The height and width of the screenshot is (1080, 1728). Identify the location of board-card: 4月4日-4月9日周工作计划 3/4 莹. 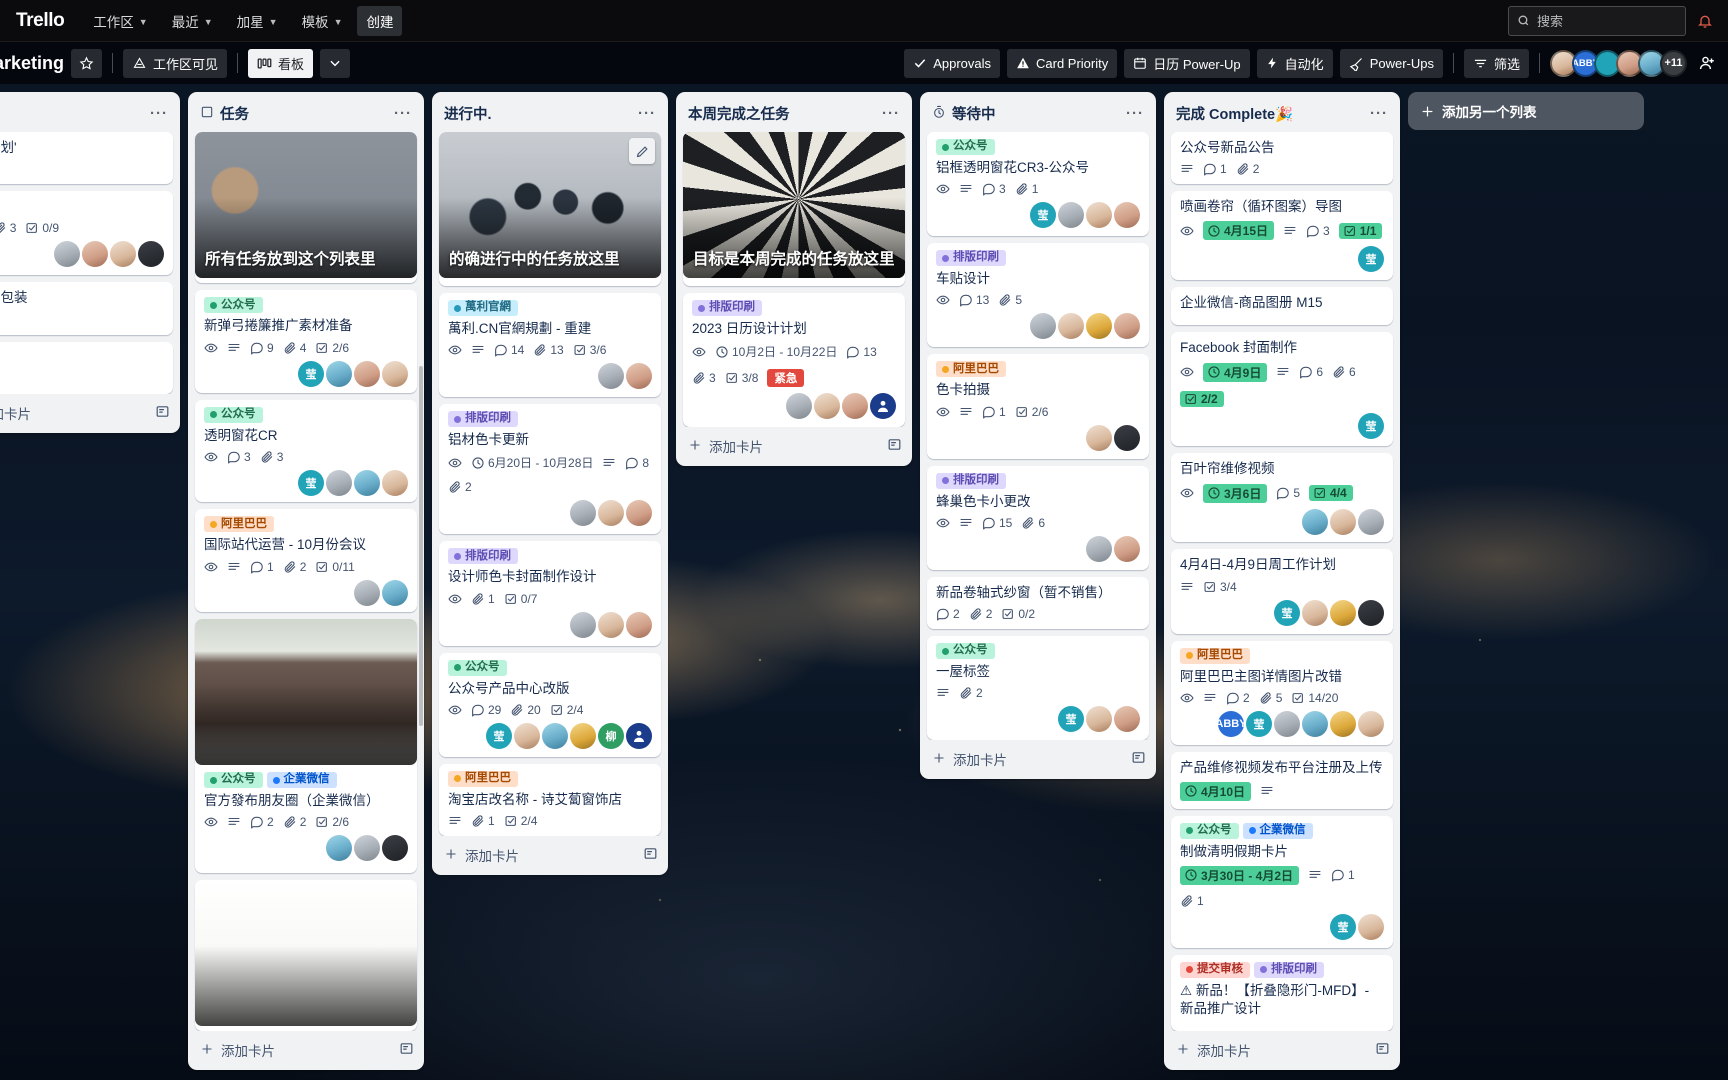
(1282, 591).